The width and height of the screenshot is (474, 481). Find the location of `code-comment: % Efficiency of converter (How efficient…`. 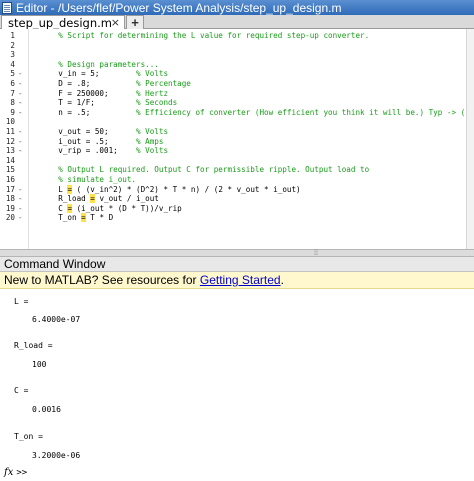

code-comment: % Efficiency of converter (How efficient… is located at coordinates (305, 112).